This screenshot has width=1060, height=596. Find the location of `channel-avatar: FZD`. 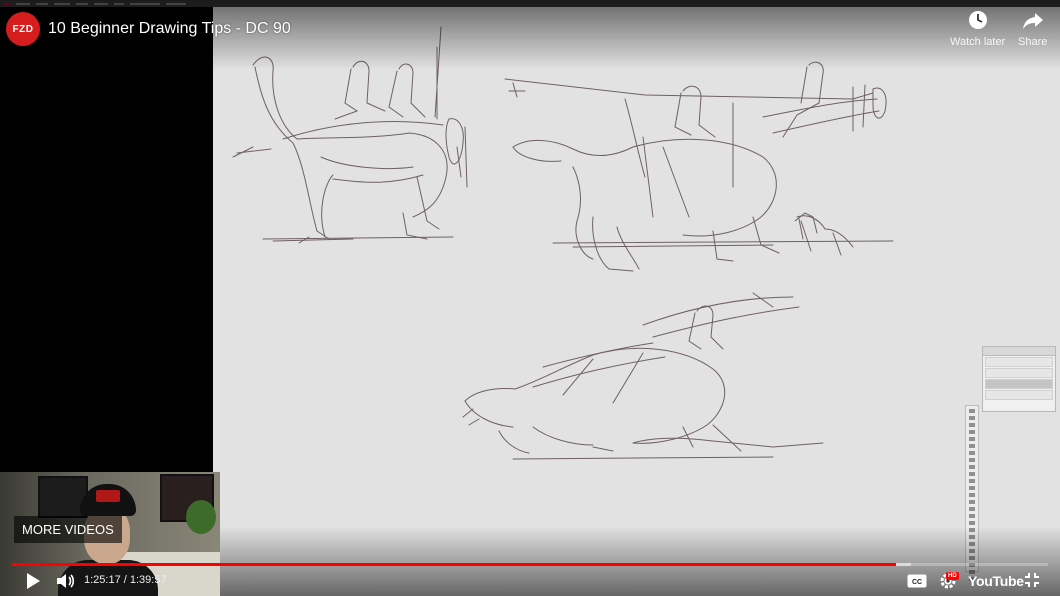

channel-avatar: FZD is located at coordinates (23, 29).